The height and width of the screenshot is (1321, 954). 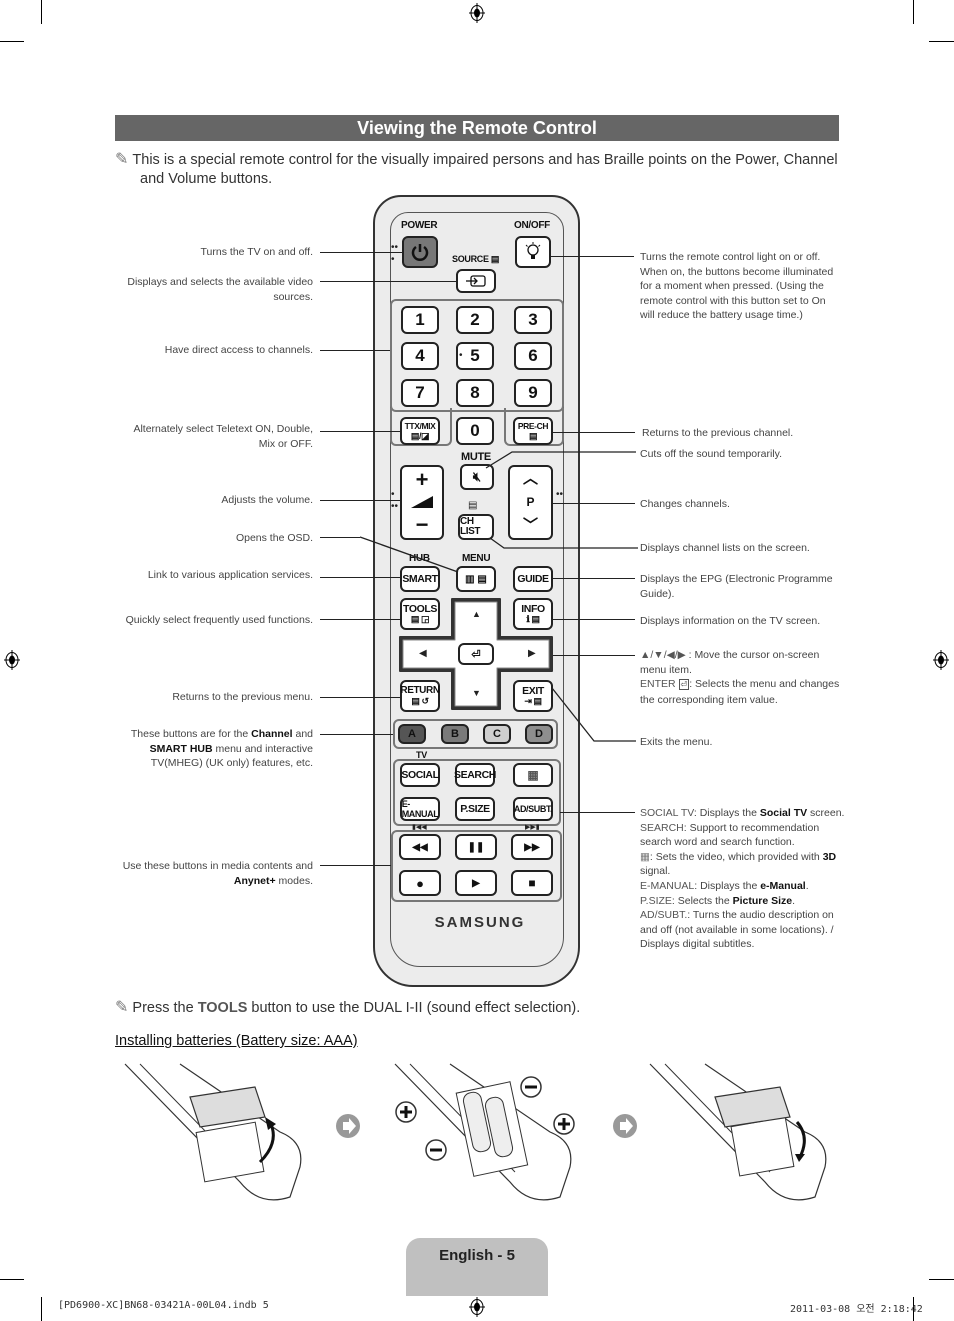 What do you see at coordinates (477, 128) in the screenshot?
I see `page-title: Viewing the Remote Control` at bounding box center [477, 128].